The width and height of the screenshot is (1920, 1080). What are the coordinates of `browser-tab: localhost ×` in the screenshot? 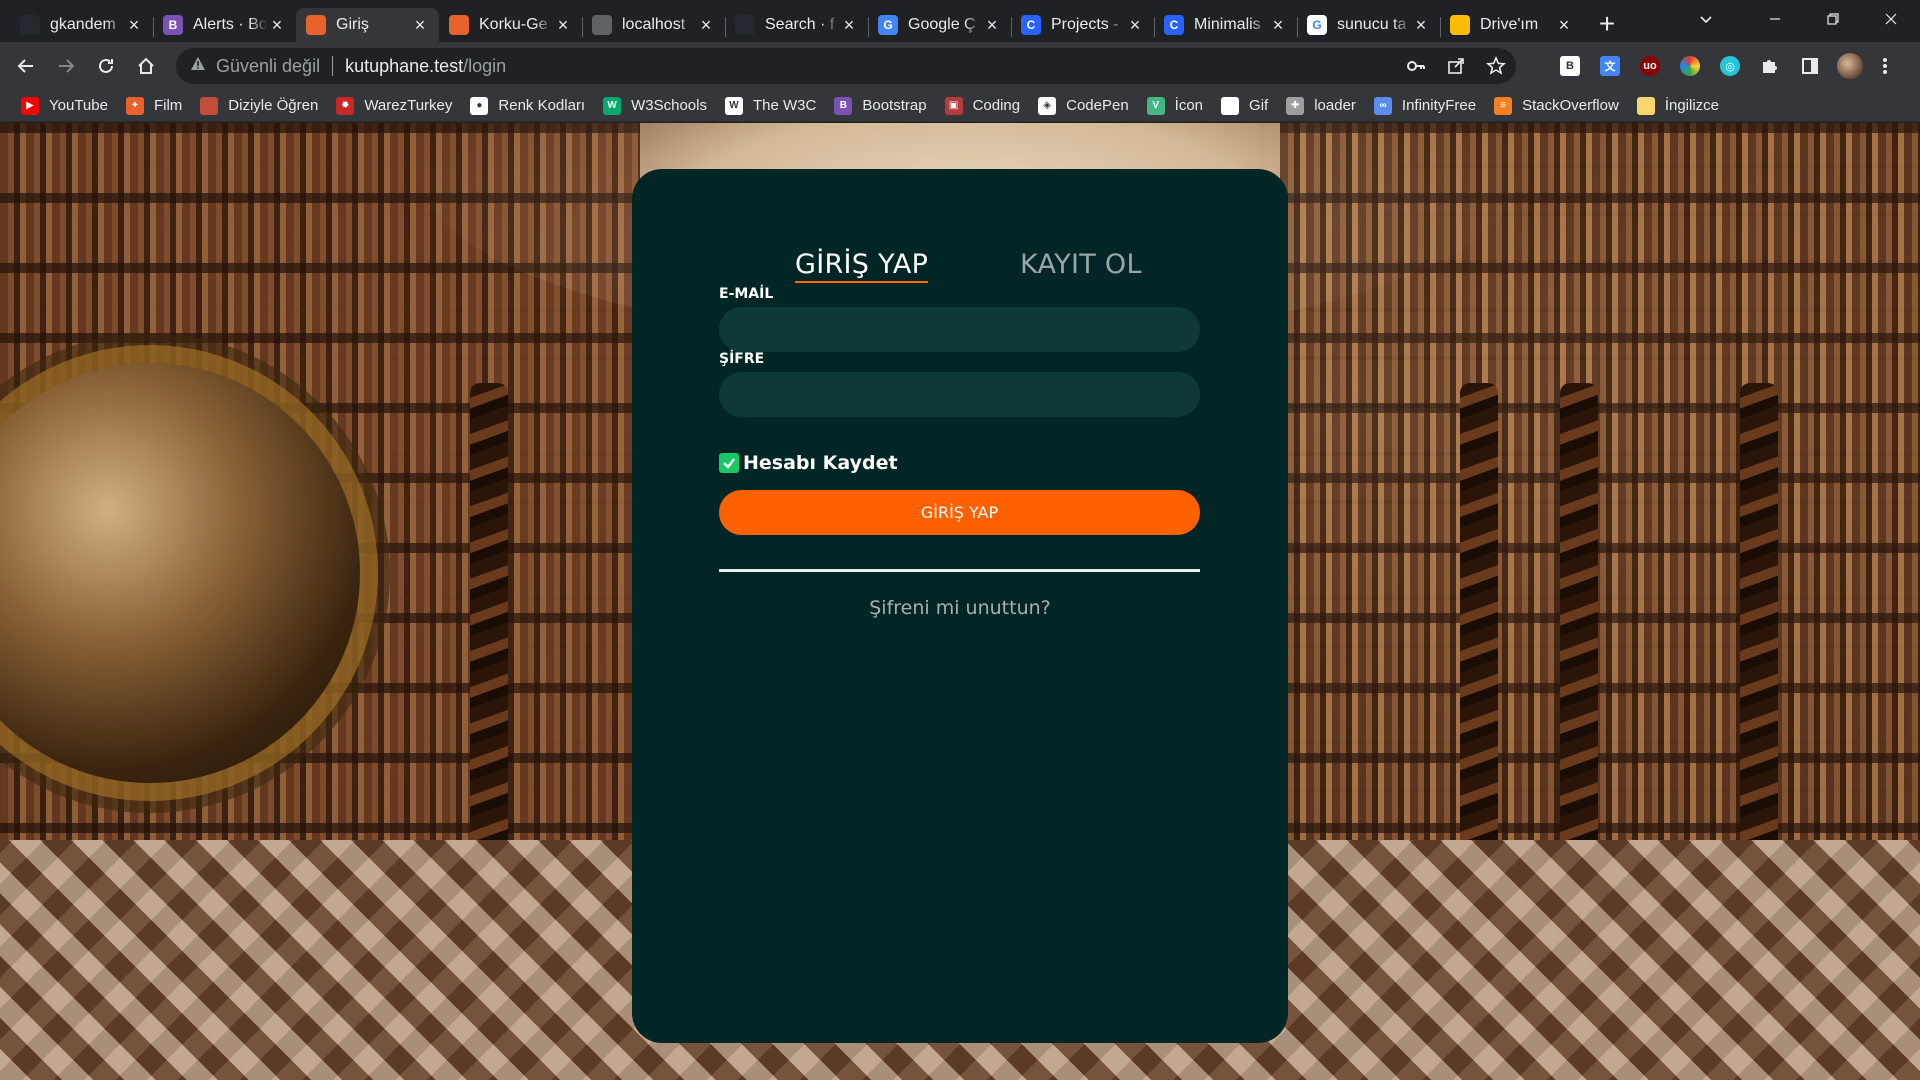 It's located at (653, 25).